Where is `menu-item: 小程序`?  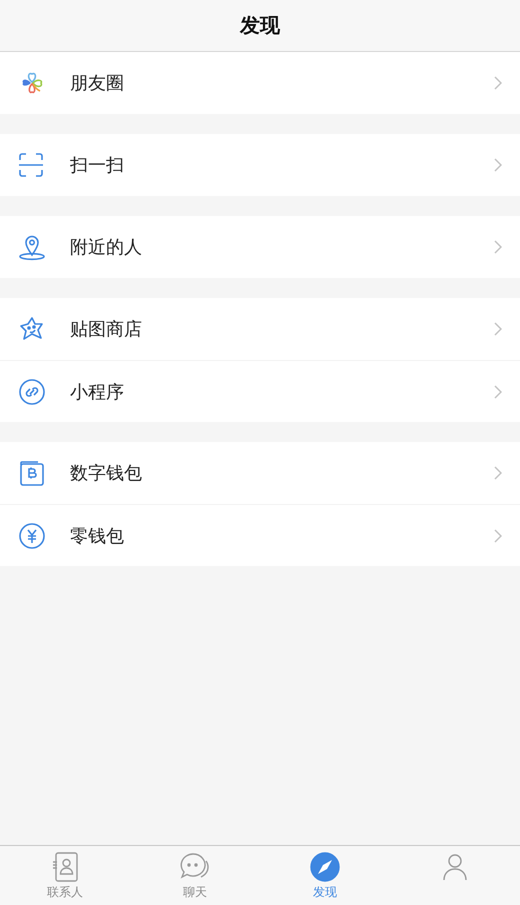 menu-item: 小程序 is located at coordinates (260, 391).